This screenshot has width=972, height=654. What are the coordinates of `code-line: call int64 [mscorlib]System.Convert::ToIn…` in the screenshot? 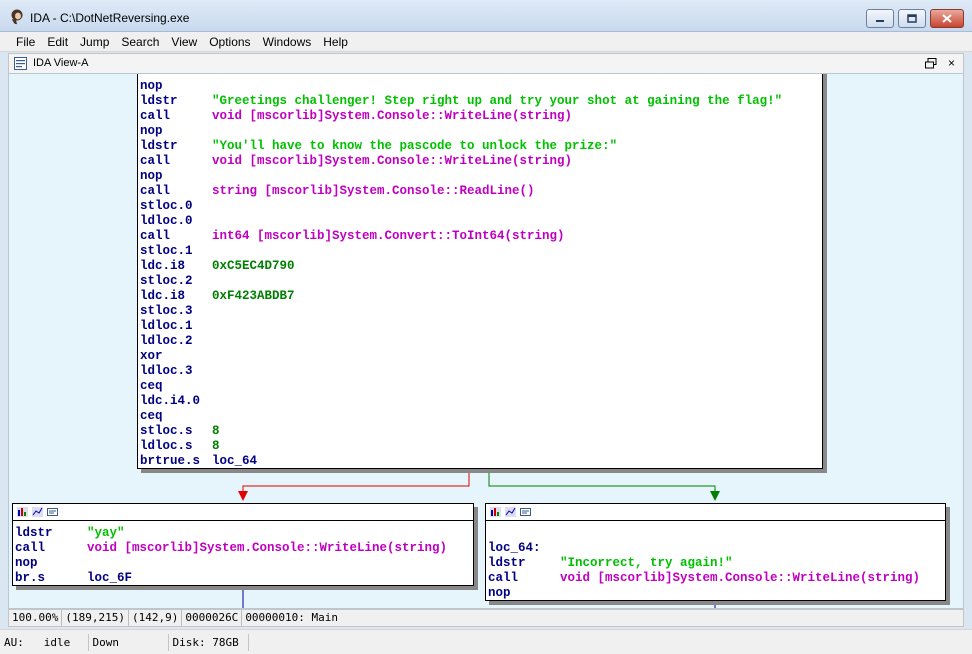 It's located at (461, 236).